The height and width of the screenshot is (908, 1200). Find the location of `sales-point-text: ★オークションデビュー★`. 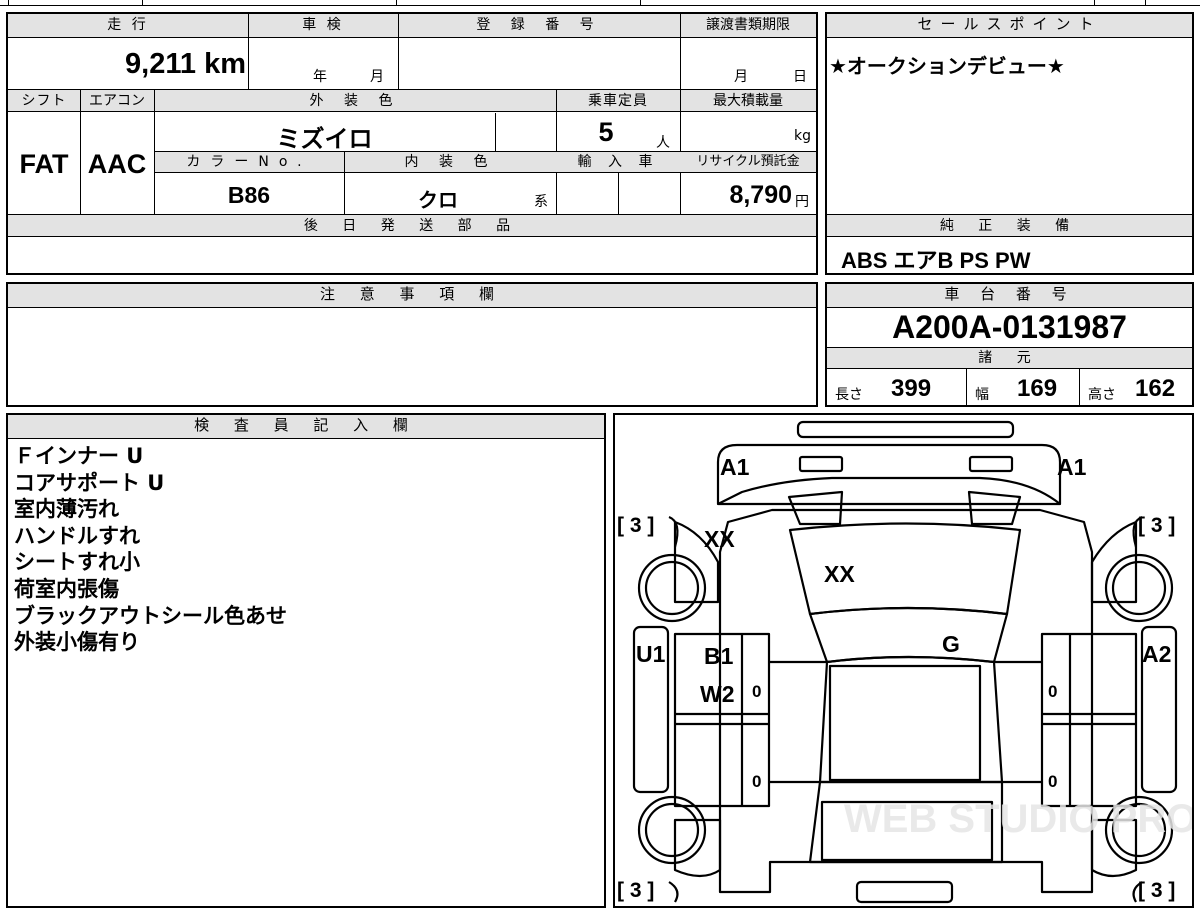

sales-point-text: ★オークションデビュー★ is located at coordinates (947, 66).